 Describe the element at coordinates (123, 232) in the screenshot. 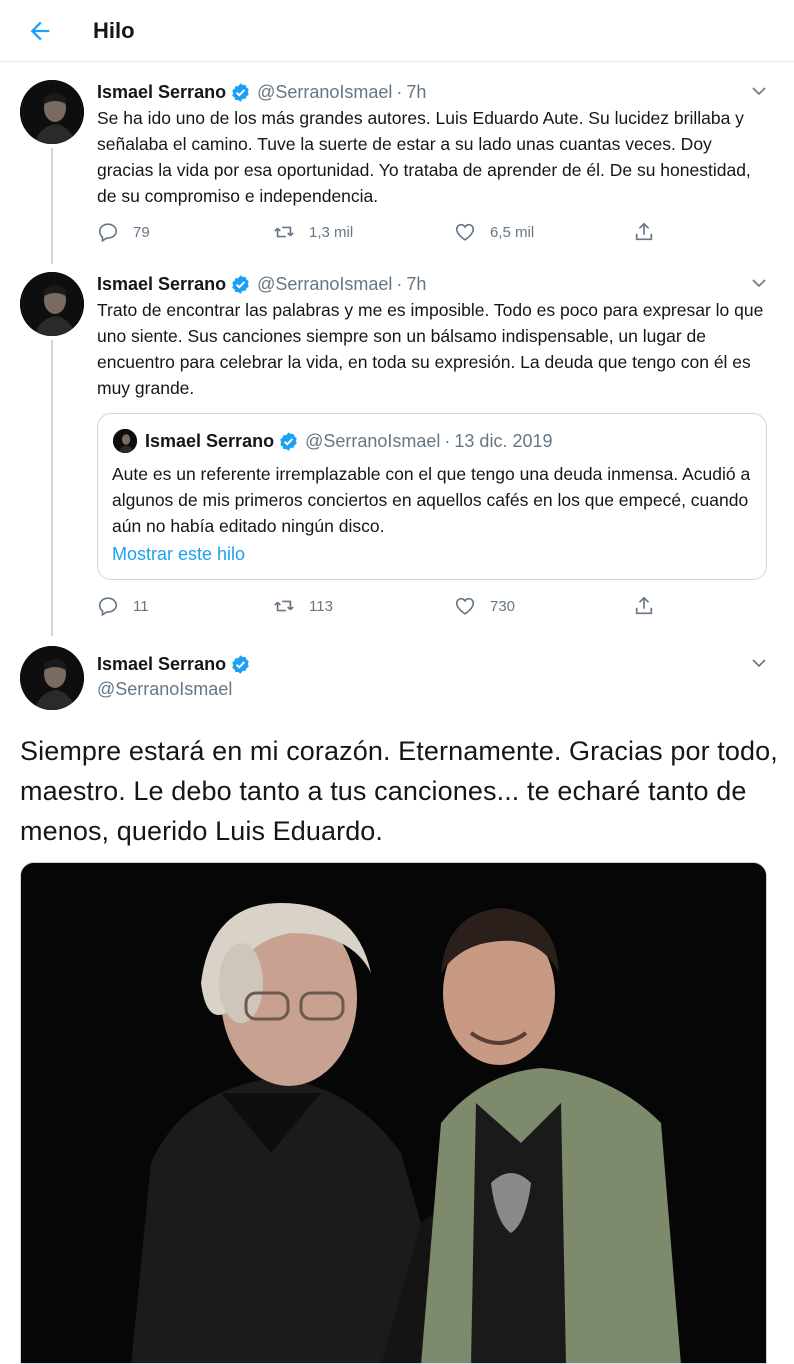

I see `reply-button: 79` at that location.